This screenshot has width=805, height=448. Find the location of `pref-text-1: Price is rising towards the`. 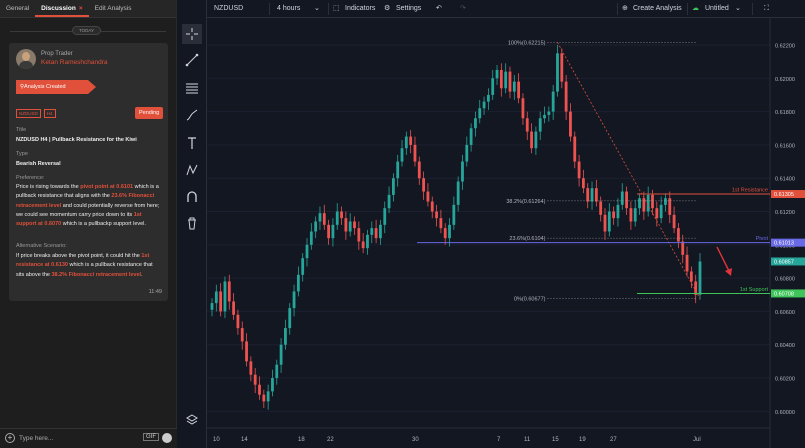

pref-text-1: Price is rising towards the is located at coordinates (48, 187).